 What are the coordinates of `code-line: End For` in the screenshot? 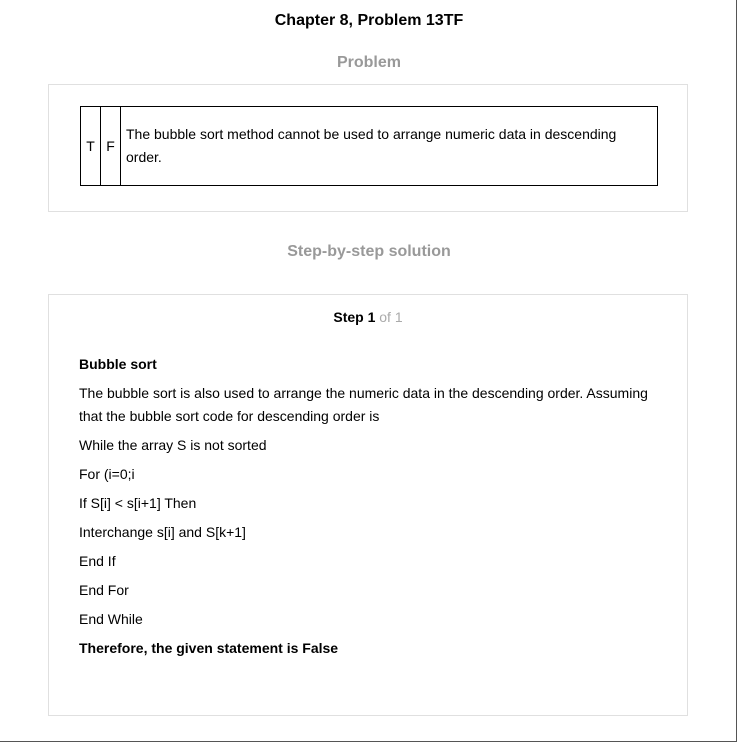 It's located at (104, 590).